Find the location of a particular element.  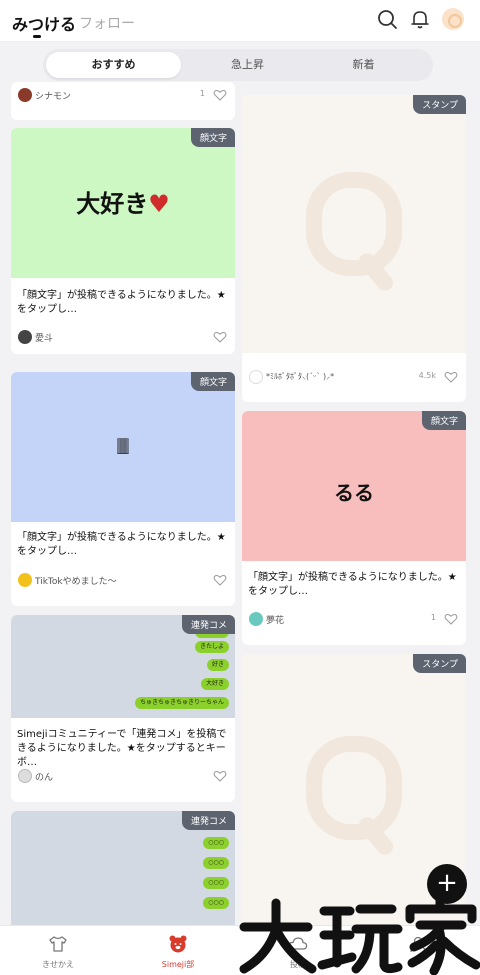

user-name: TikTokやめました〜 is located at coordinates (76, 580).